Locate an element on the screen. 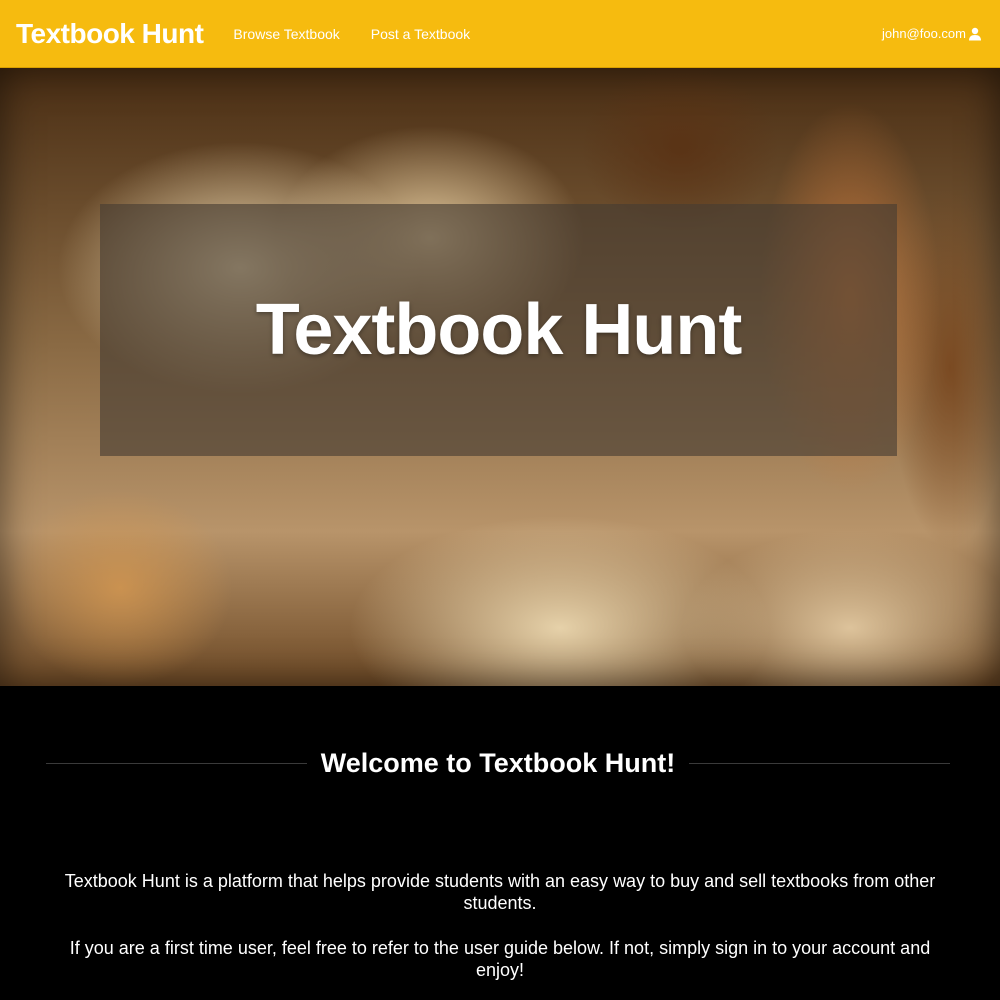 The width and height of the screenshot is (1000, 1000). nav-browse-textbook: Browse Textbook is located at coordinates (286, 34).